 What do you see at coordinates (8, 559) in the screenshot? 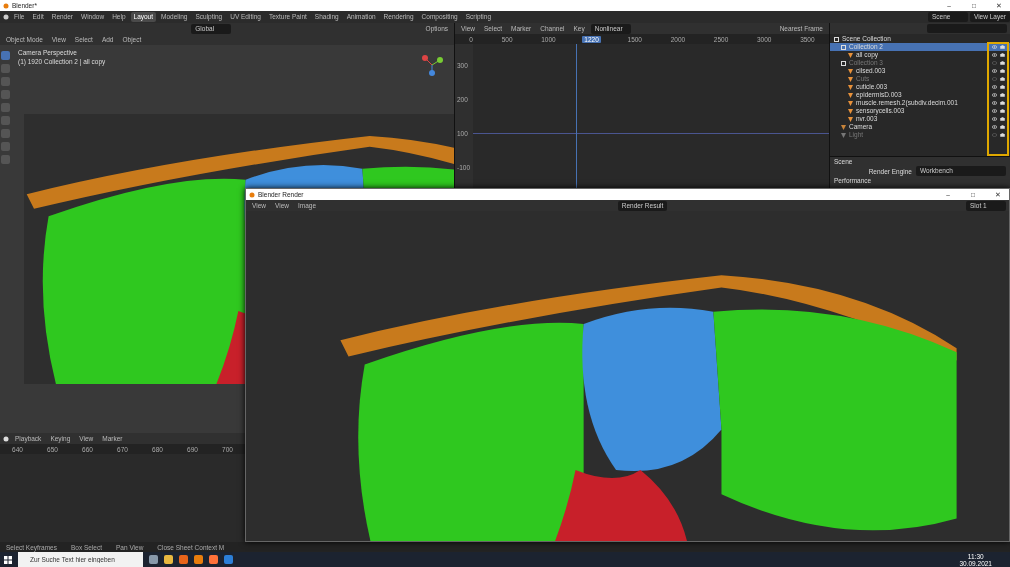
I see `windows-logo-icon` at bounding box center [8, 559].